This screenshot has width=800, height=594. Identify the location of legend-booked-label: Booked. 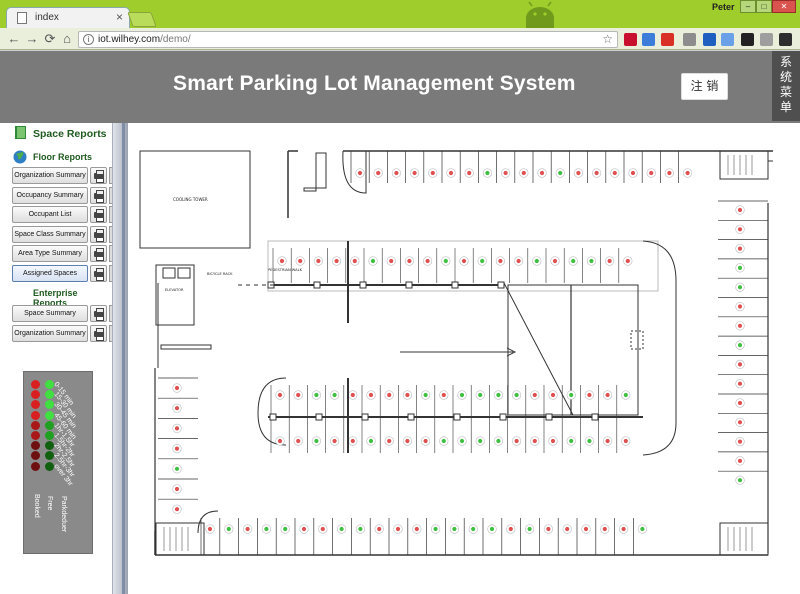
(36, 506).